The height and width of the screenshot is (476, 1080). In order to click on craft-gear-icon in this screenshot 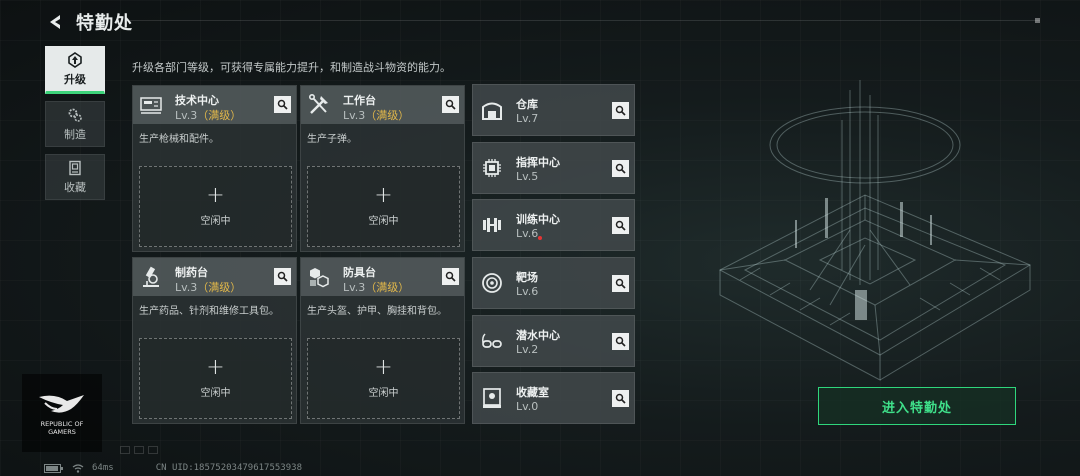, I will do `click(75, 115)`.